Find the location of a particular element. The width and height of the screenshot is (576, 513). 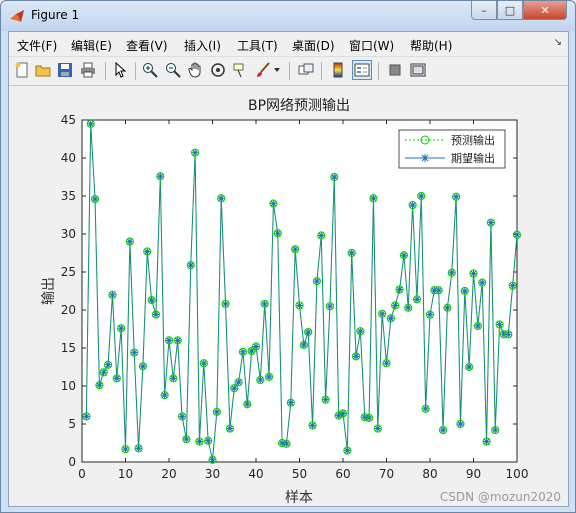

menu-edit: 编辑(E) is located at coordinates (91, 45).